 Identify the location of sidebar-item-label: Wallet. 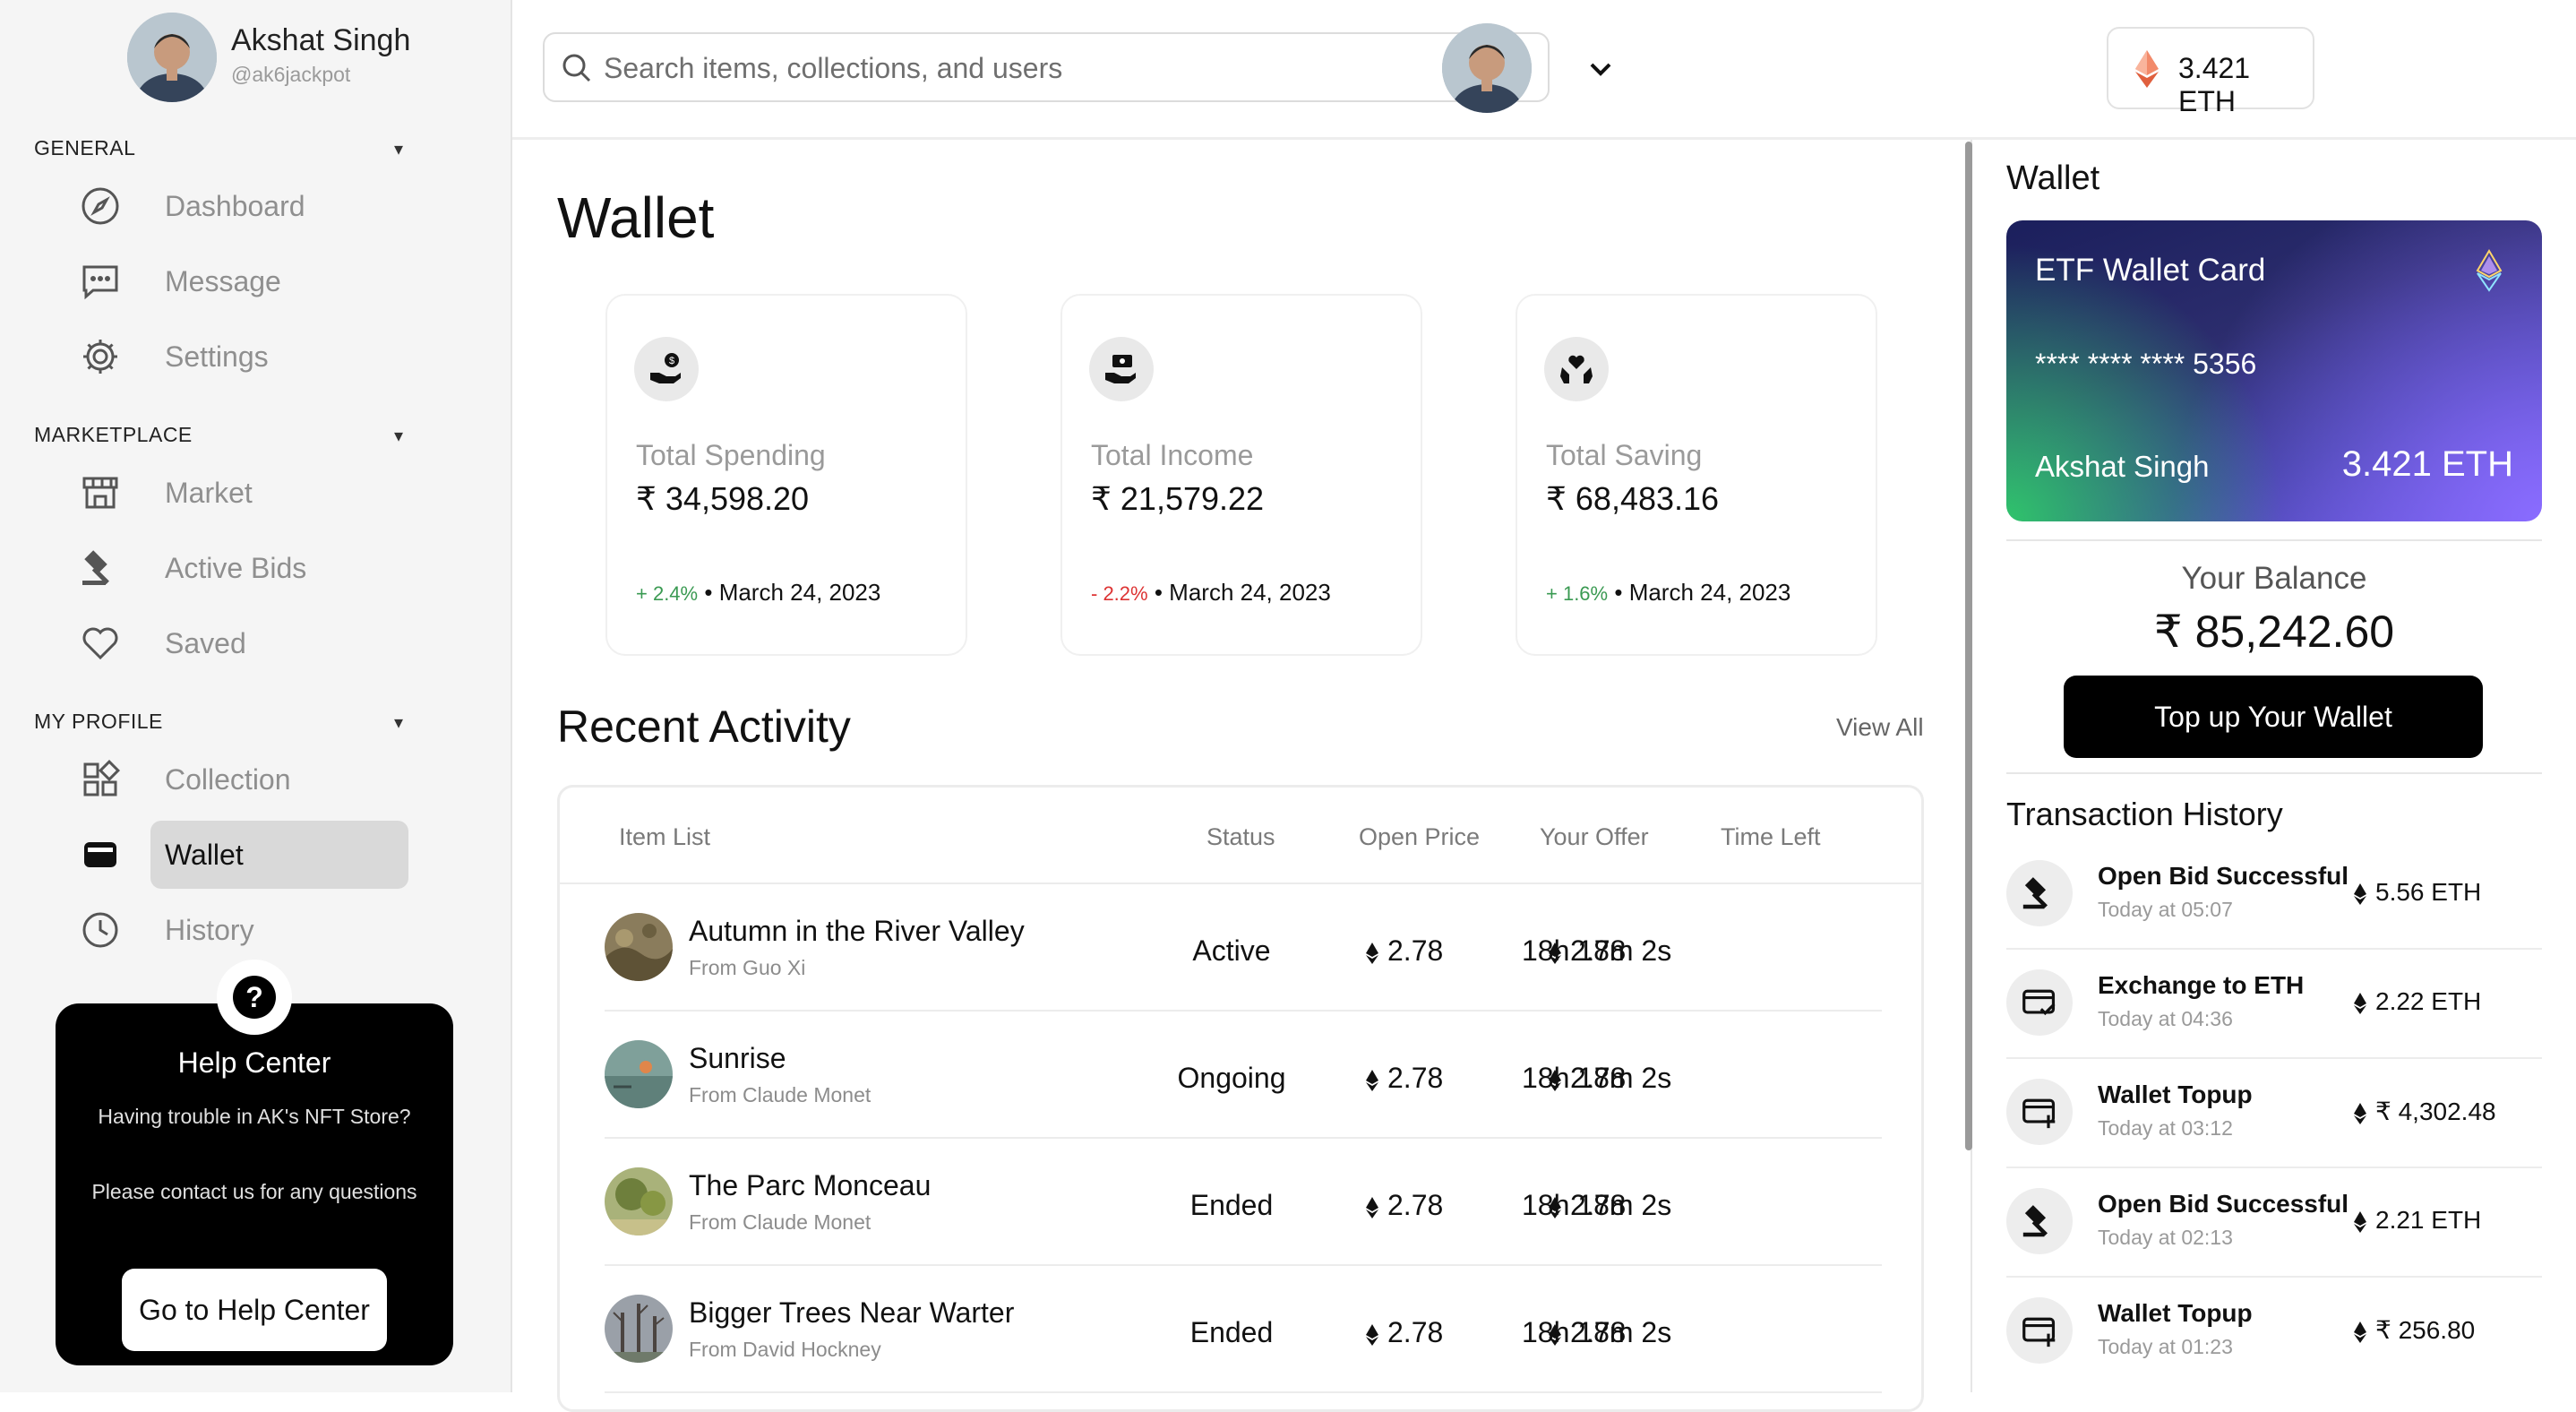
(204, 854).